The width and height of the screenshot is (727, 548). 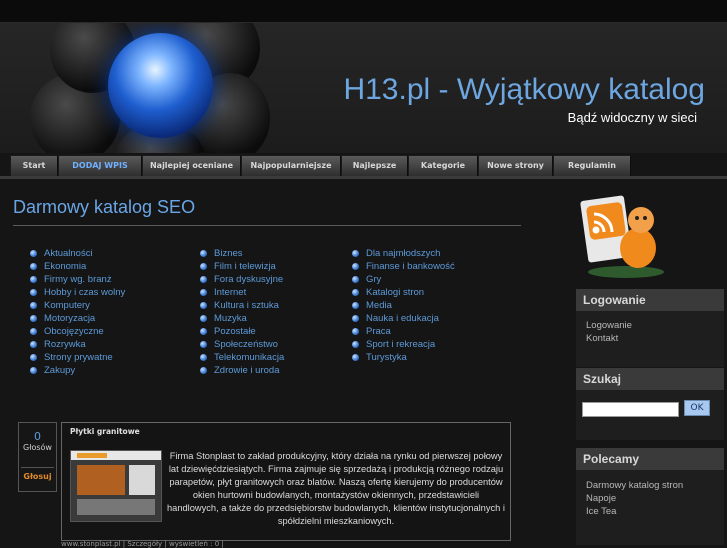 I want to click on category-link: Praca, so click(x=403, y=331).